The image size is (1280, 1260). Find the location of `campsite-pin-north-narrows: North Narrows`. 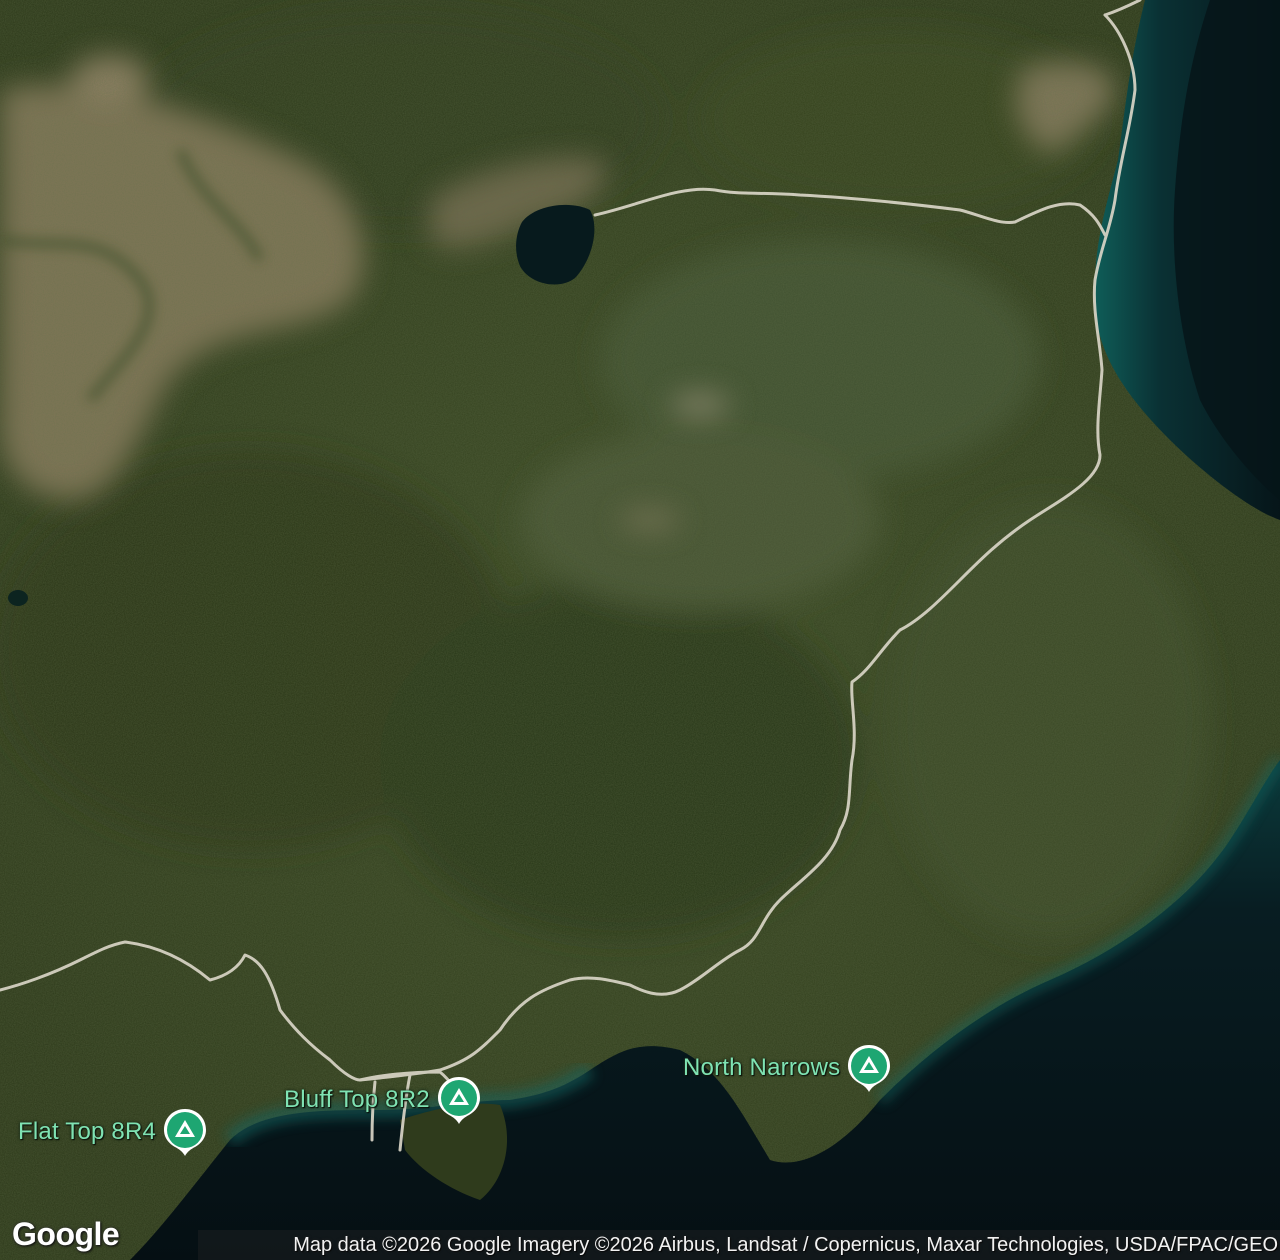

campsite-pin-north-narrows: North Narrows is located at coordinates (787, 1068).